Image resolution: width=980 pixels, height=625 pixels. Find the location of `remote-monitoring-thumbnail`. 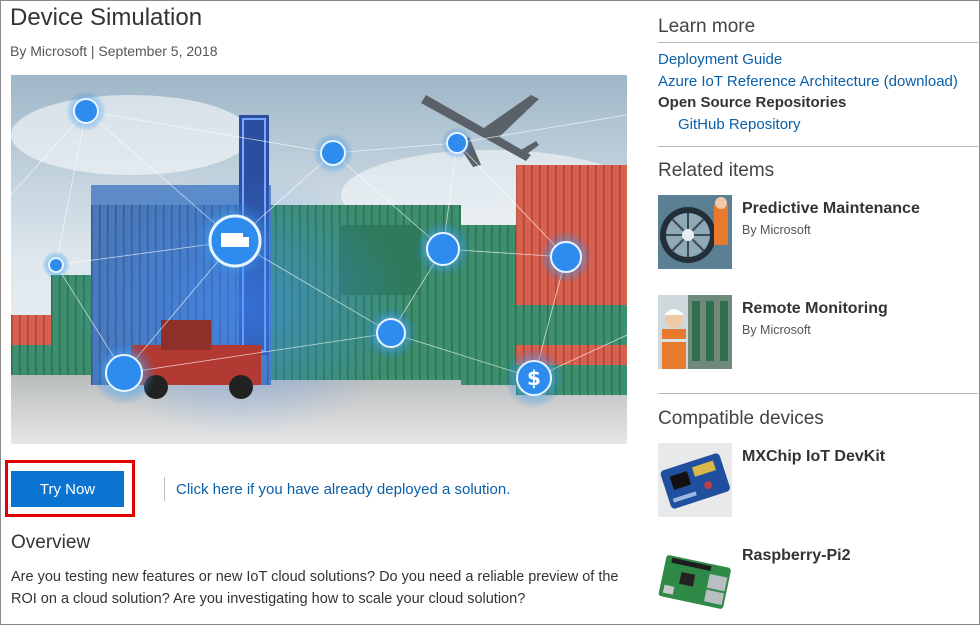

remote-monitoring-thumbnail is located at coordinates (695, 332).